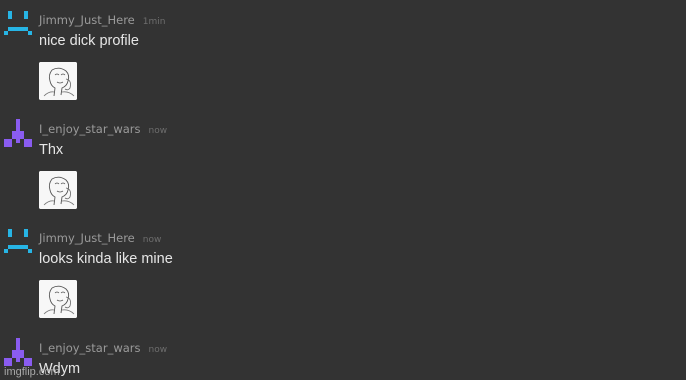 The height and width of the screenshot is (380, 686). What do you see at coordinates (51, 150) in the screenshot?
I see `message-text: Thx` at bounding box center [51, 150].